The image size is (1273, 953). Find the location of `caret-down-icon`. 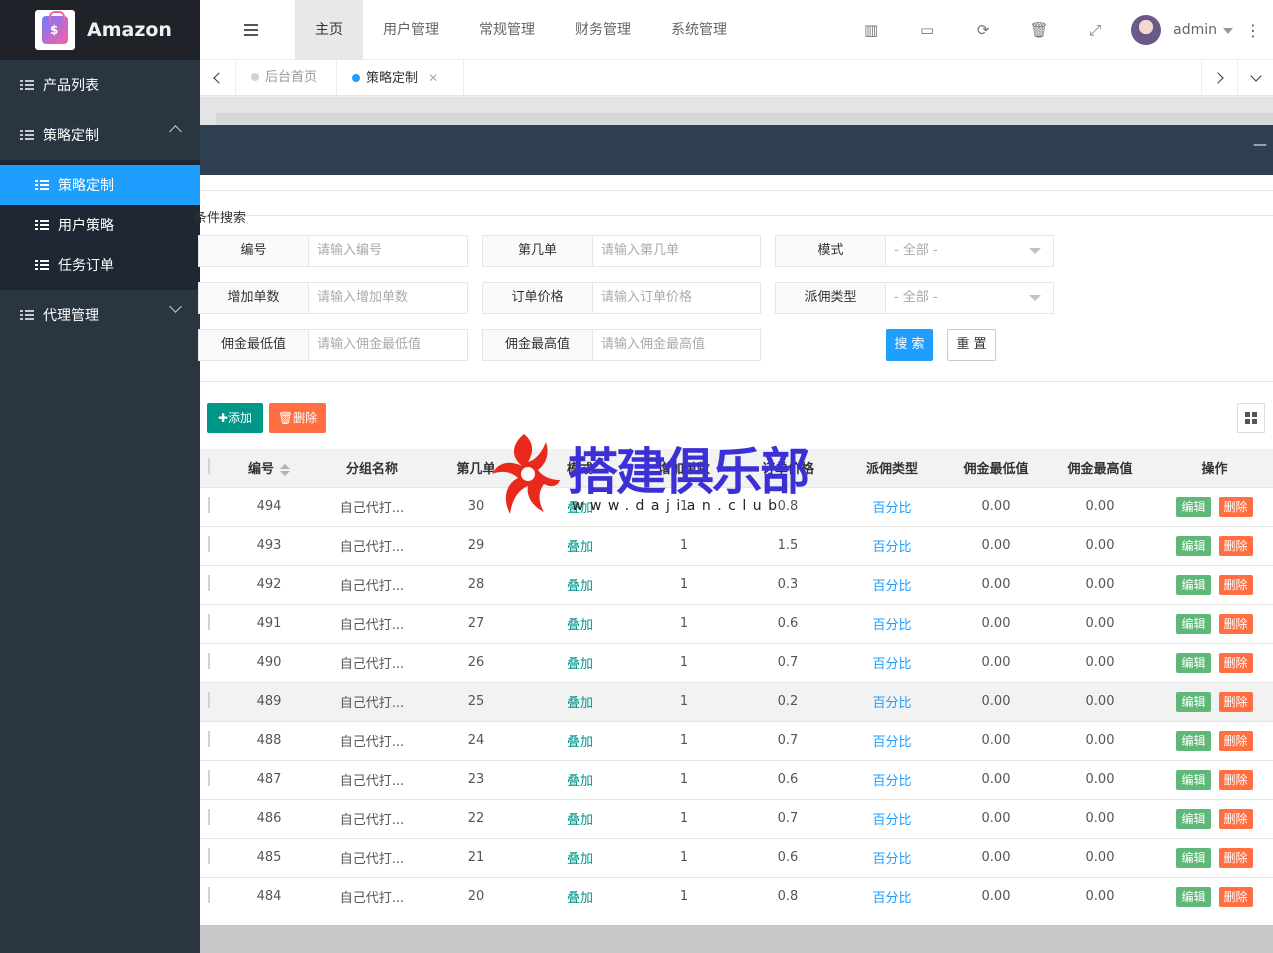

caret-down-icon is located at coordinates (1228, 31).